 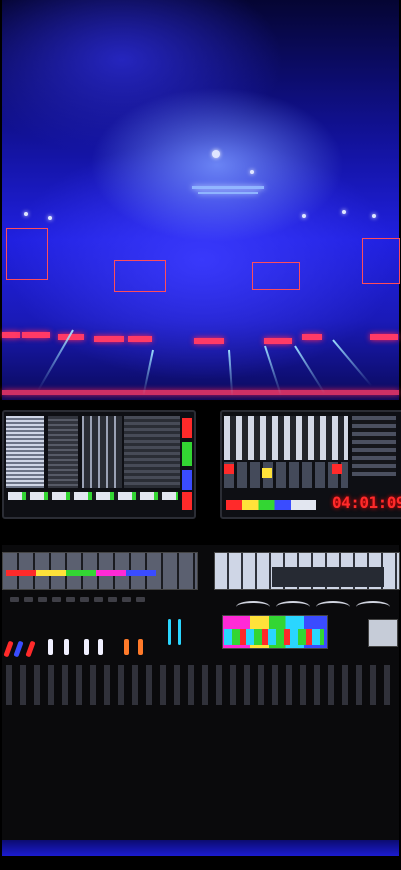 What do you see at coordinates (274, 637) in the screenshot?
I see `console-screen-lower` at bounding box center [274, 637].